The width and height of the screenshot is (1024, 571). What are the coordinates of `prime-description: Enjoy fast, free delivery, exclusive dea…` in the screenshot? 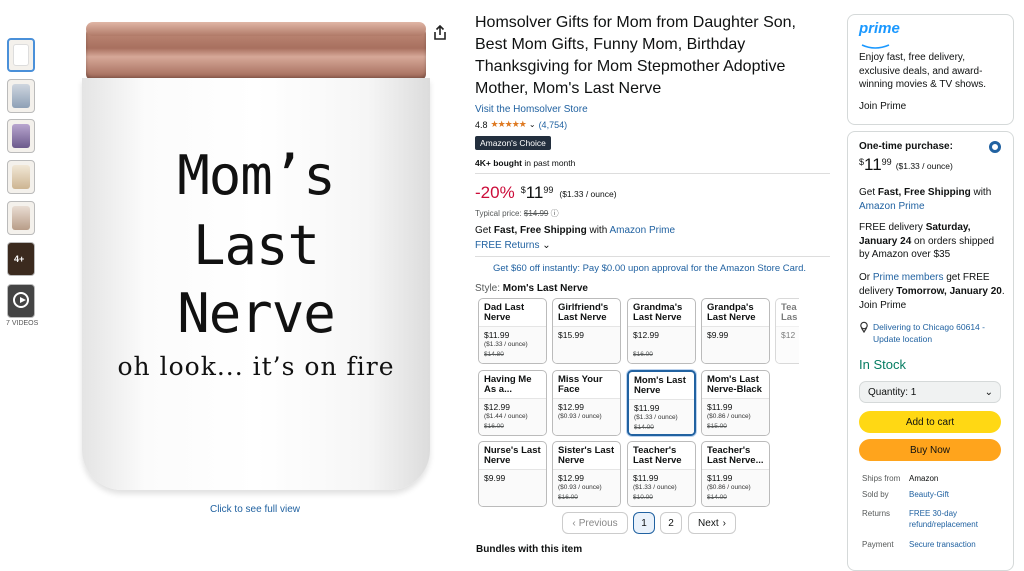 It's located at (923, 71).